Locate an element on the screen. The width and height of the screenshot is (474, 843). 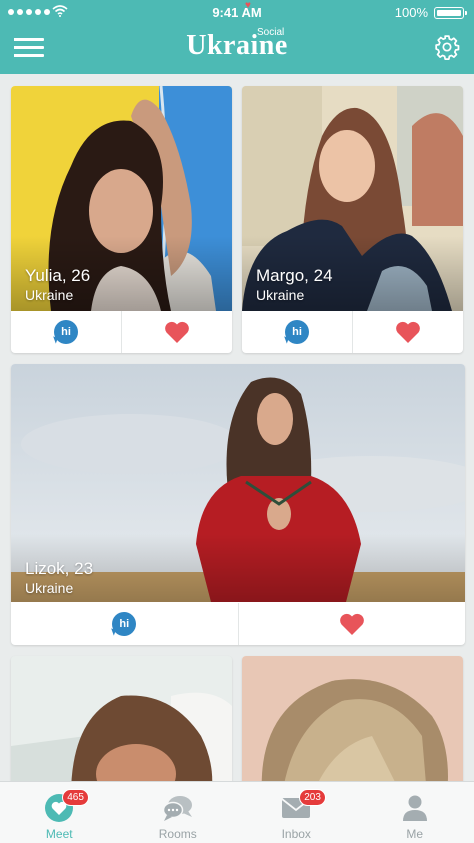
app-logo: Ukraine is located at coordinates (237, 46).